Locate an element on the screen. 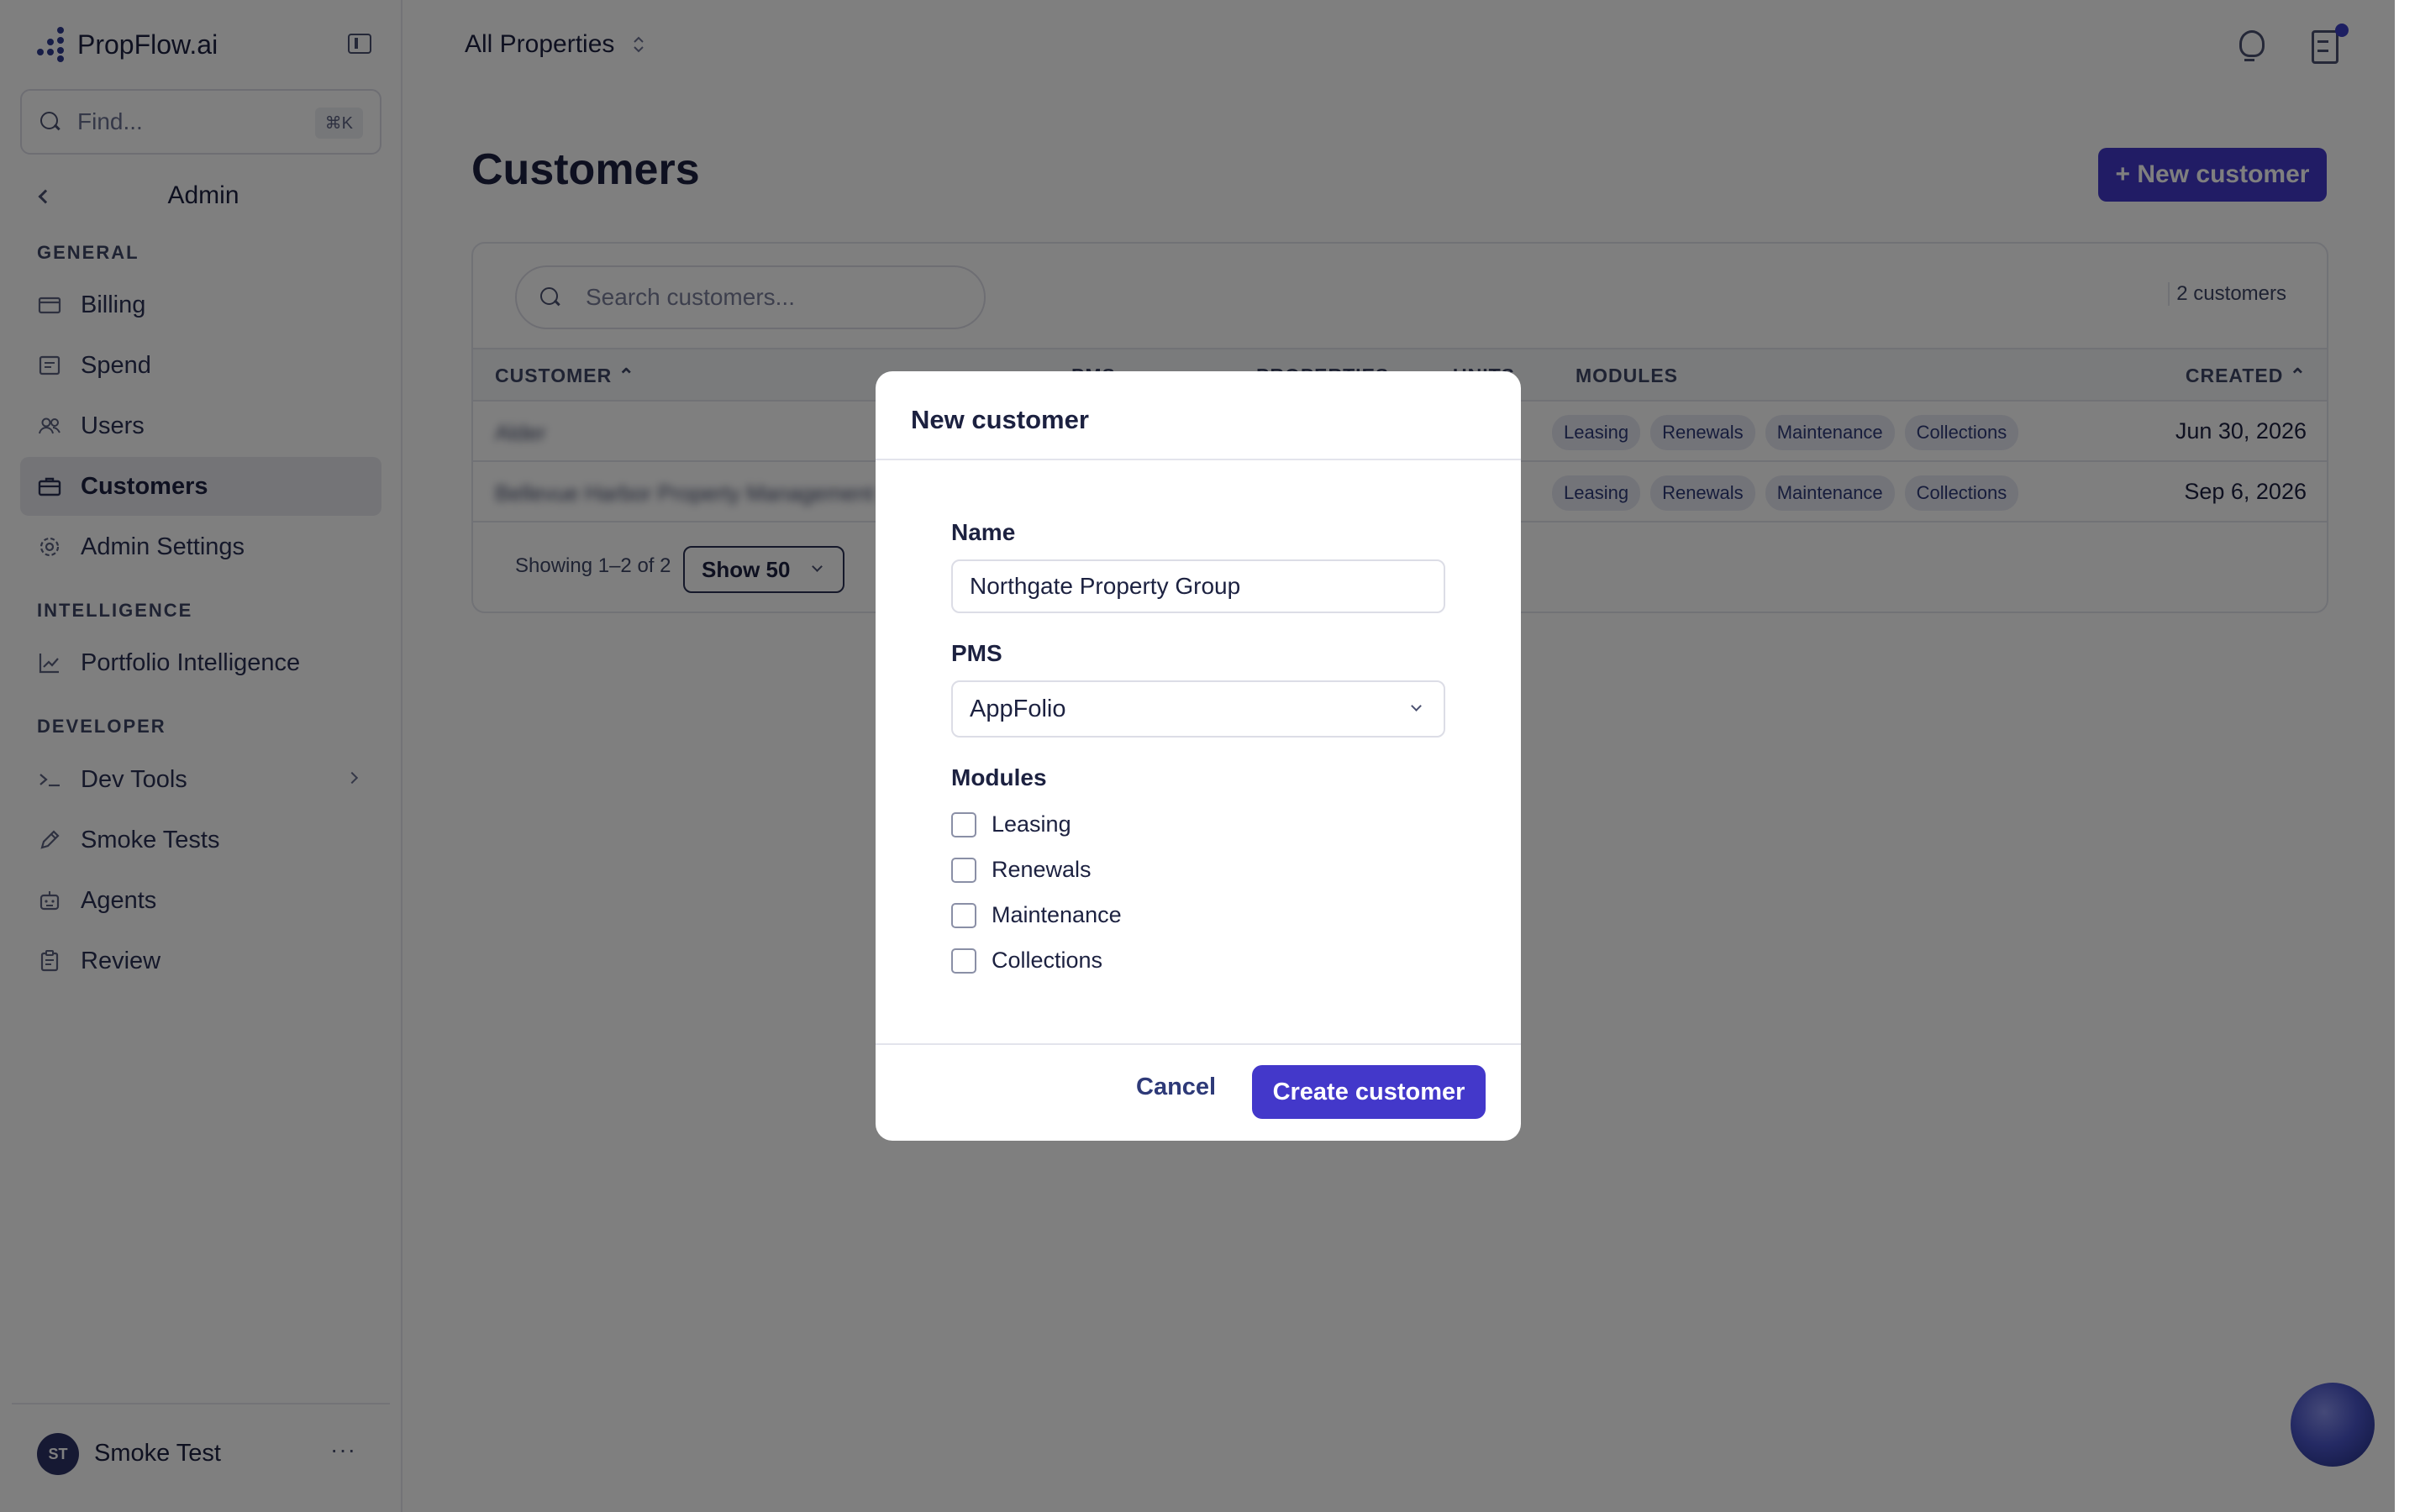  module-checkbox-maintenance: Maintenance is located at coordinates (1036, 915).